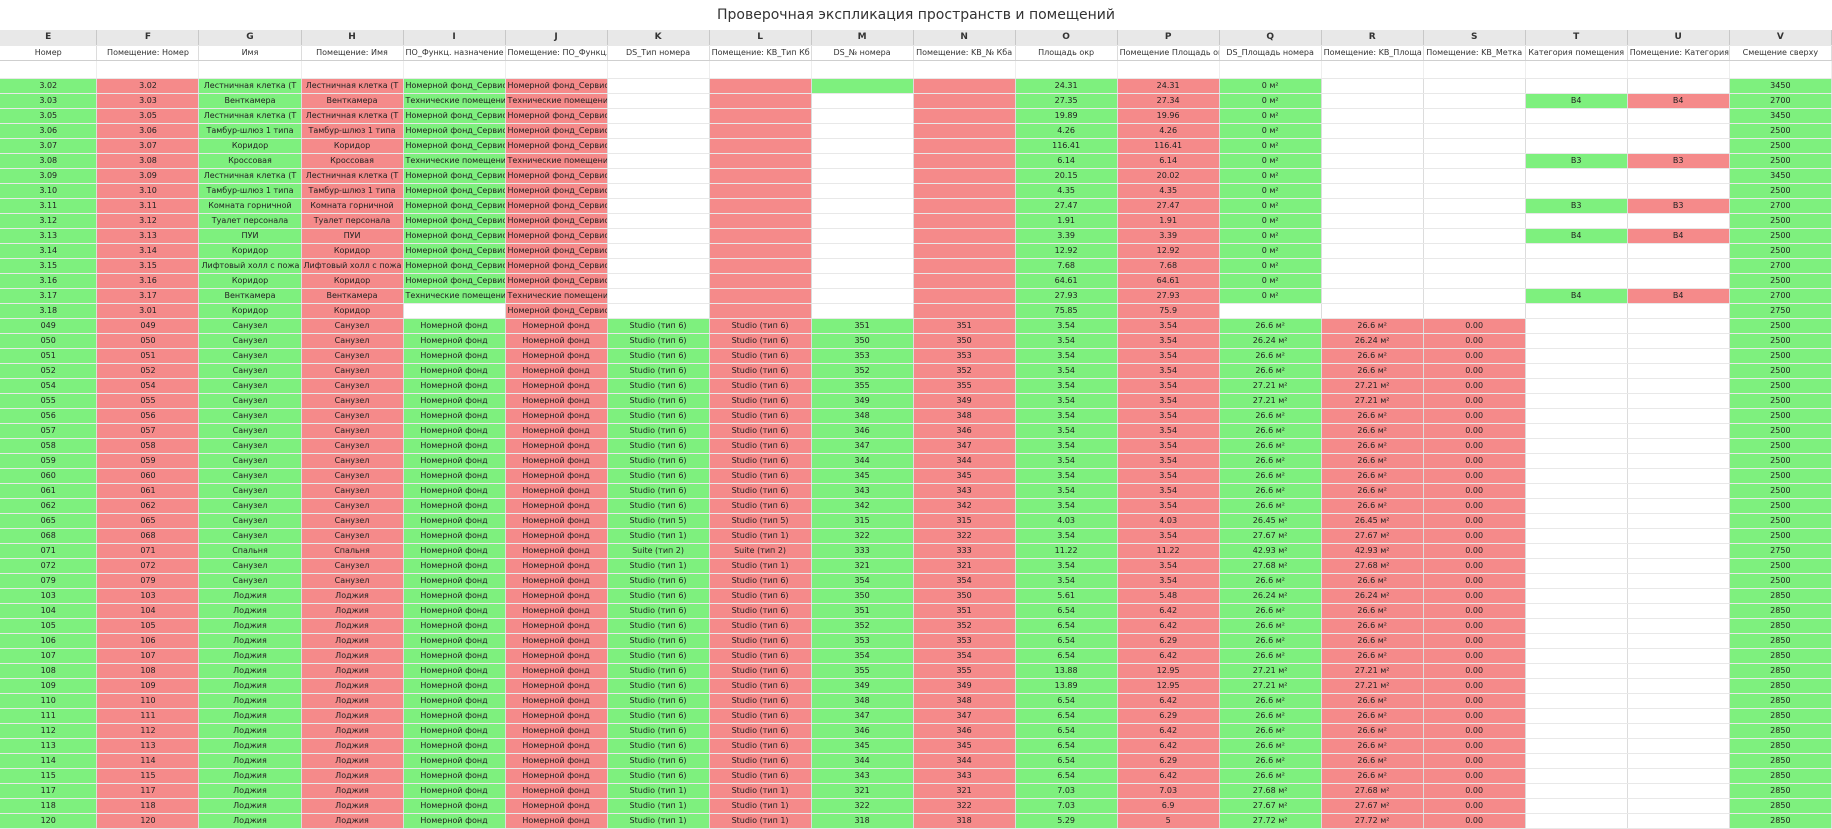  Describe the element at coordinates (1066, 596) in the screenshot. I see `cell-o: 5.61` at that location.